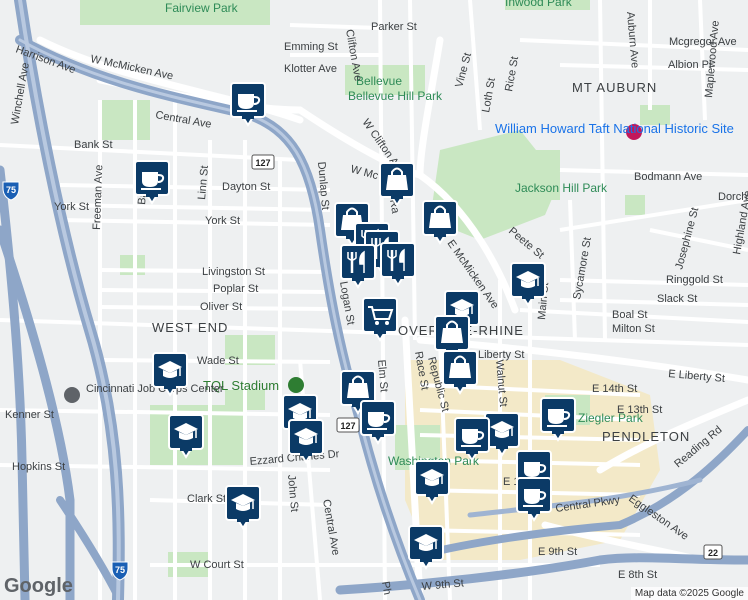  What do you see at coordinates (72, 395) in the screenshot?
I see `building-icon` at bounding box center [72, 395].